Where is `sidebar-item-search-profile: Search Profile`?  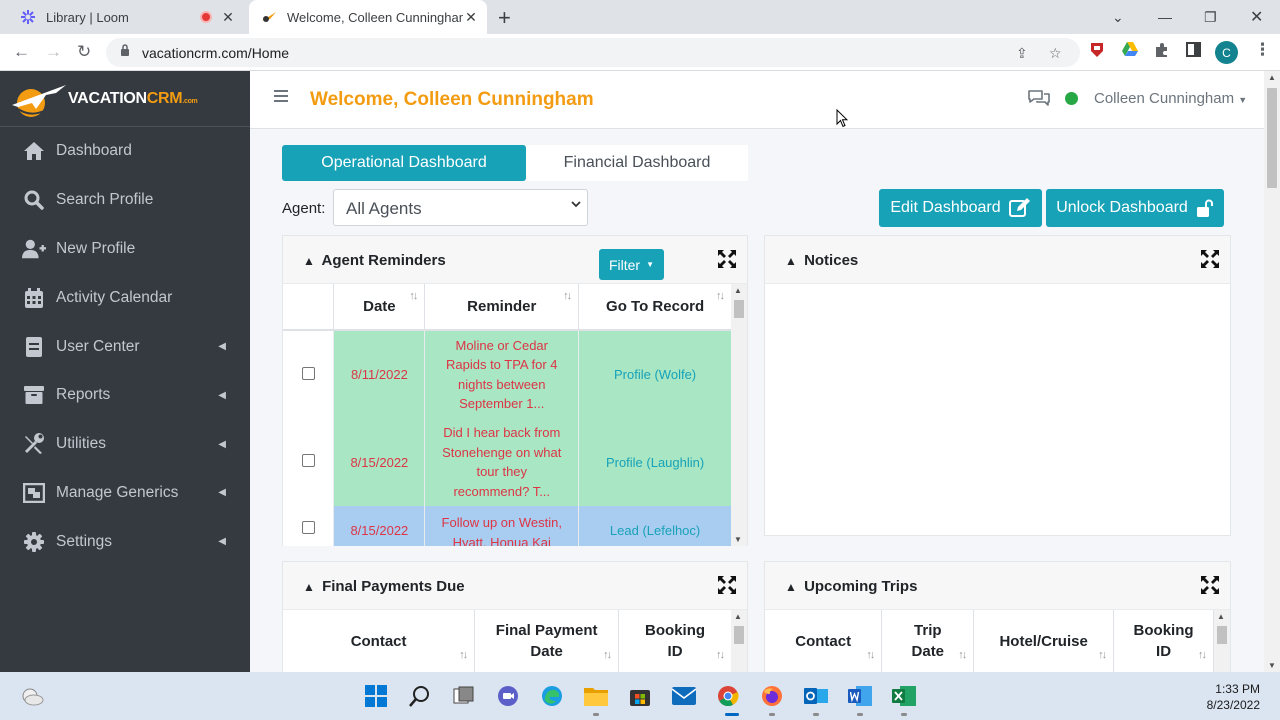
sidebar-item-search-profile: Search Profile is located at coordinates (125, 200).